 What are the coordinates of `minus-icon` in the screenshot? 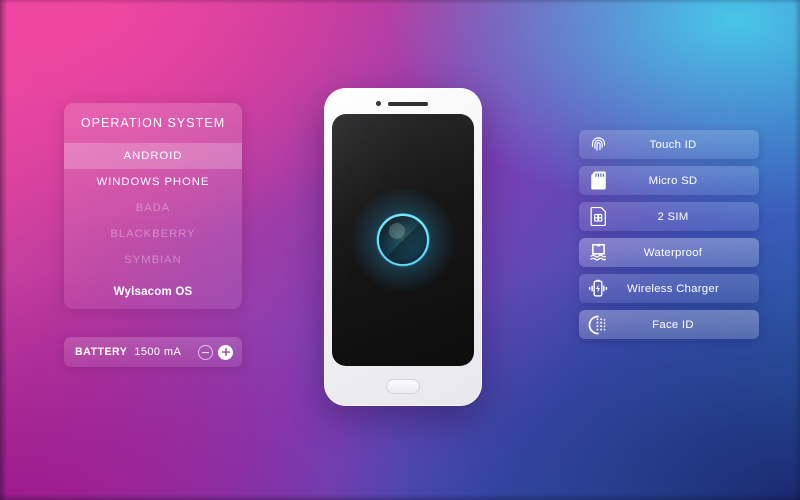 It's located at (205, 352).